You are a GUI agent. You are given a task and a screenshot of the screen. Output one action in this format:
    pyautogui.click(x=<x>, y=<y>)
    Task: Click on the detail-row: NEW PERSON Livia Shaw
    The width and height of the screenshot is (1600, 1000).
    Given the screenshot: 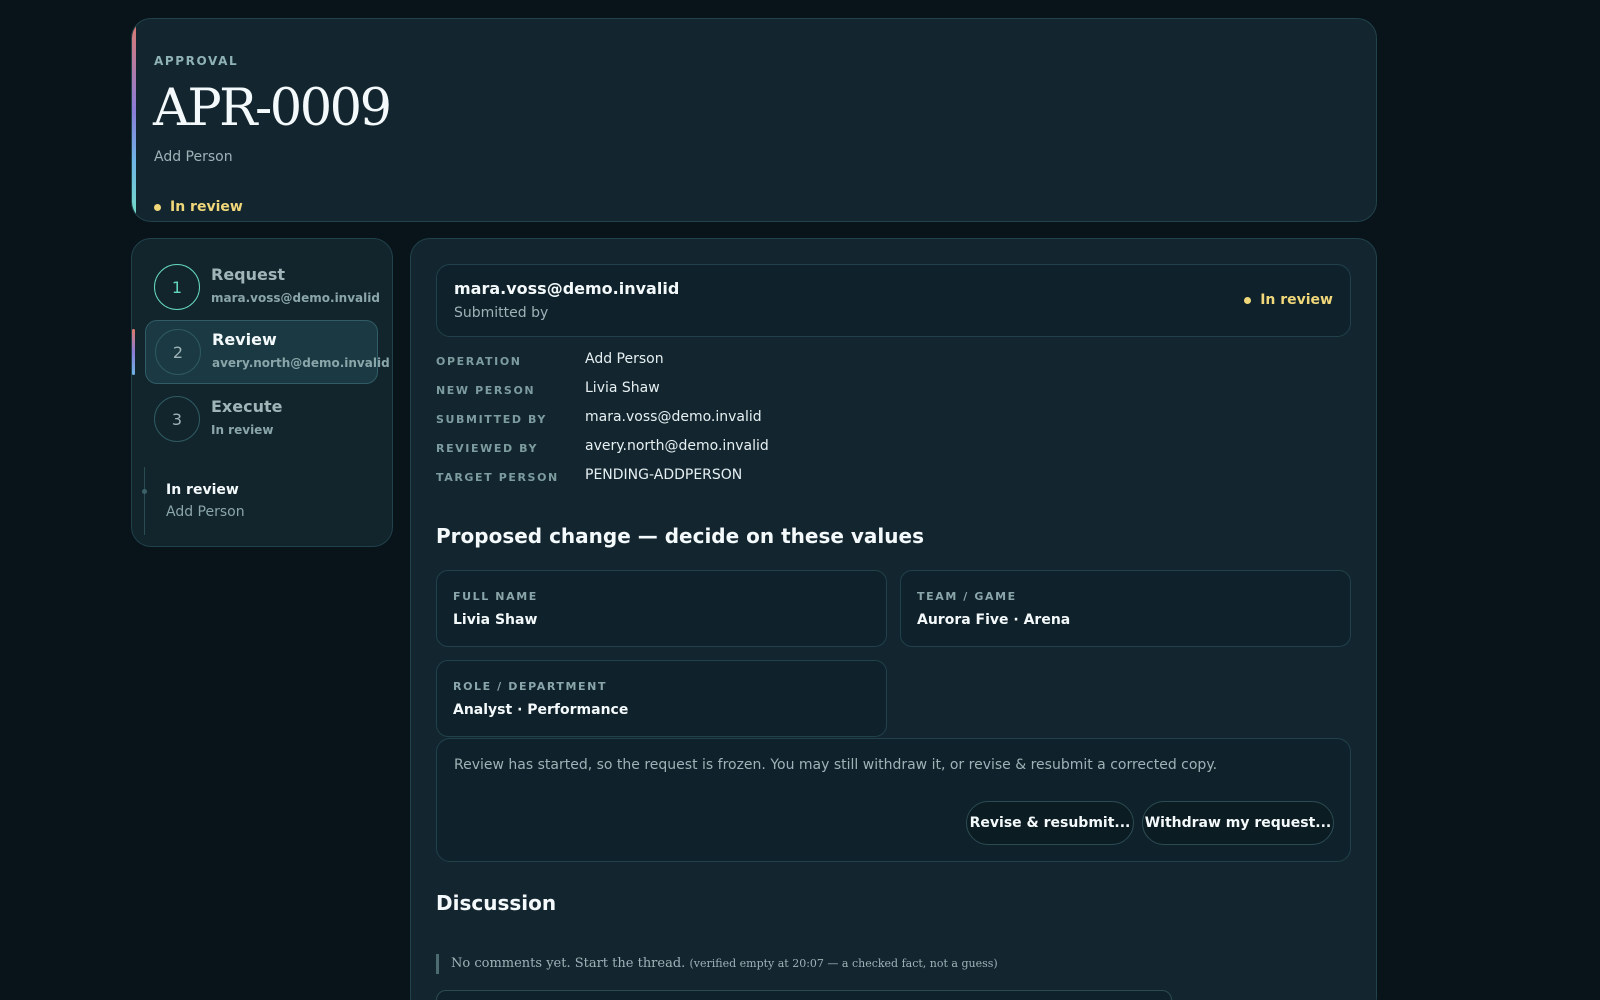 What is the action you would take?
    pyautogui.click(x=886, y=394)
    